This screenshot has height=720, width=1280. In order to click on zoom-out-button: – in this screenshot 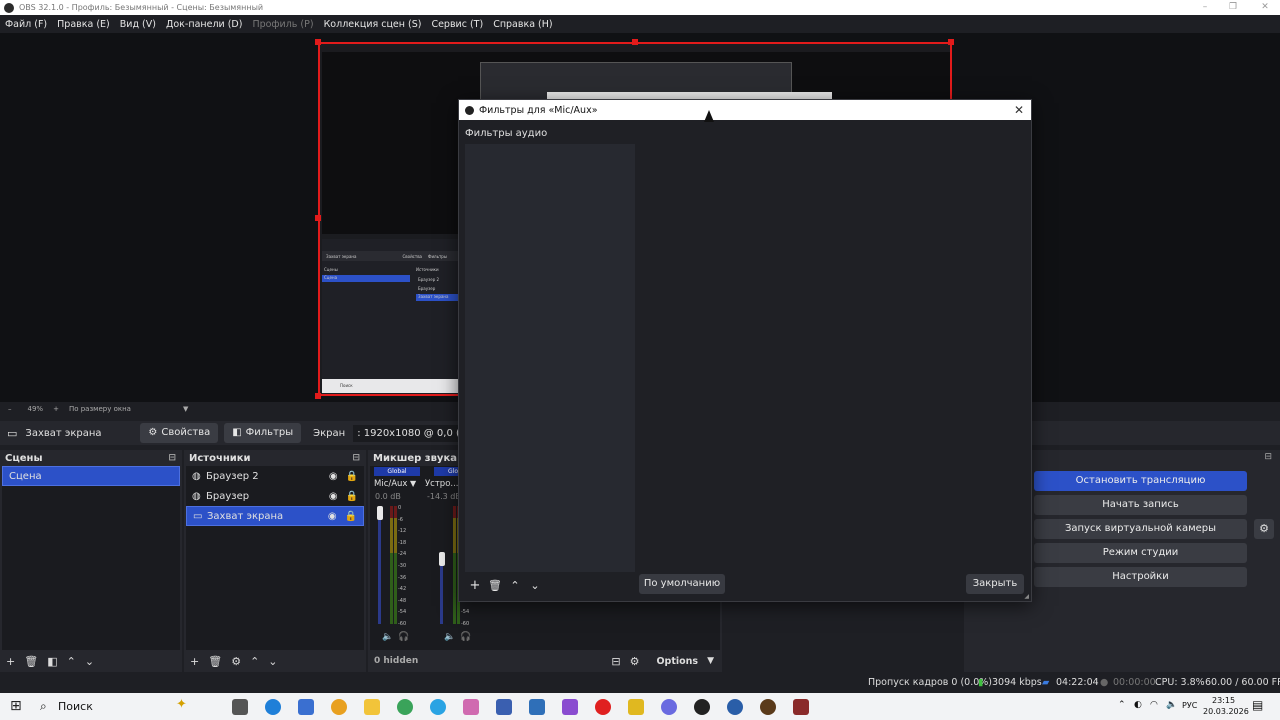, I will do `click(10, 409)`.